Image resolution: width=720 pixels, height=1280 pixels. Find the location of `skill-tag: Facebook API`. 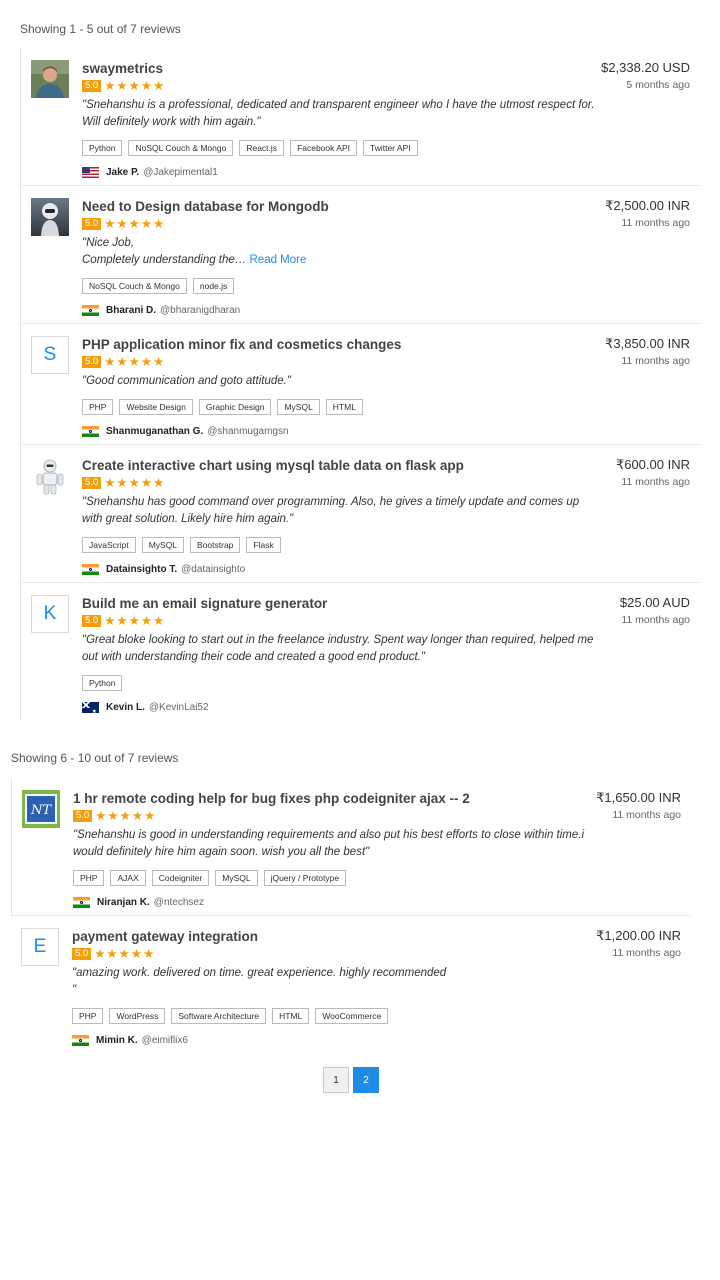

skill-tag: Facebook API is located at coordinates (323, 148).